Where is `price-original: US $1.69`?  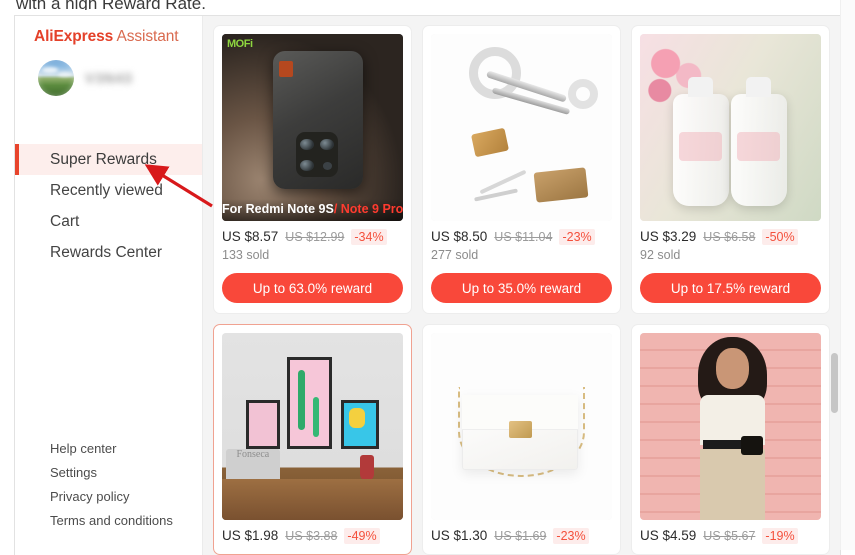 price-original: US $1.69 is located at coordinates (520, 536).